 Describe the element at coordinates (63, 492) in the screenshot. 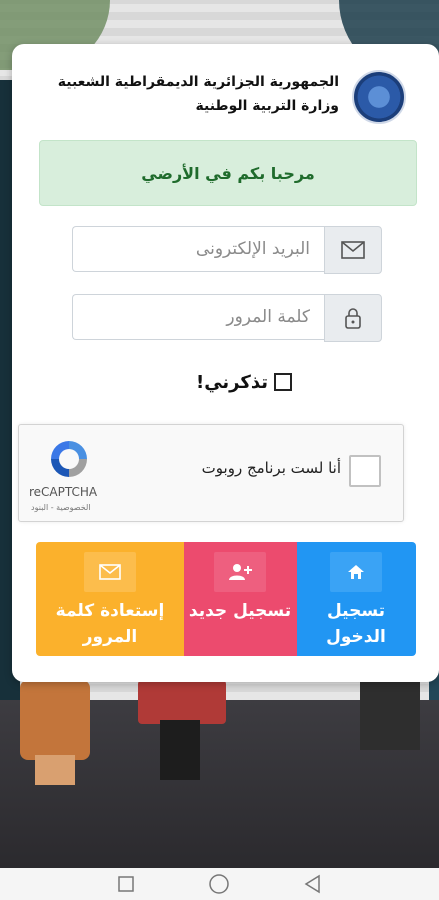

I see `recaptcha-brand: reCAPTCHA` at that location.